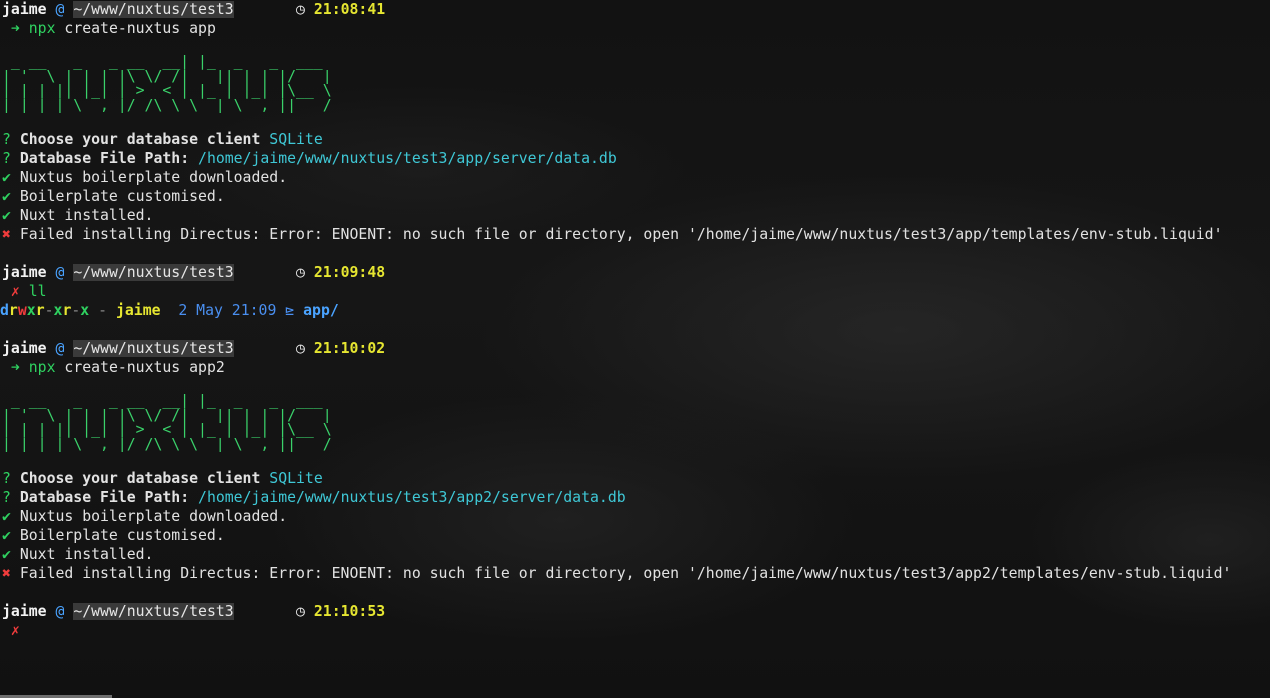  Describe the element at coordinates (135, 28) in the screenshot. I see `command-args: create-nuxtus app` at that location.